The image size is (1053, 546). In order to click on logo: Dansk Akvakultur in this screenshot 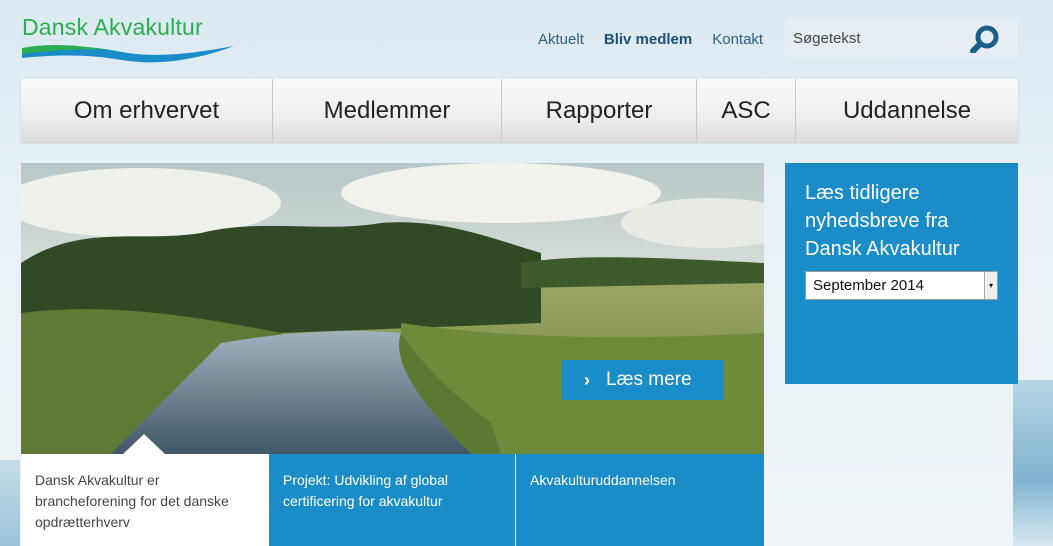, I will do `click(129, 39)`.